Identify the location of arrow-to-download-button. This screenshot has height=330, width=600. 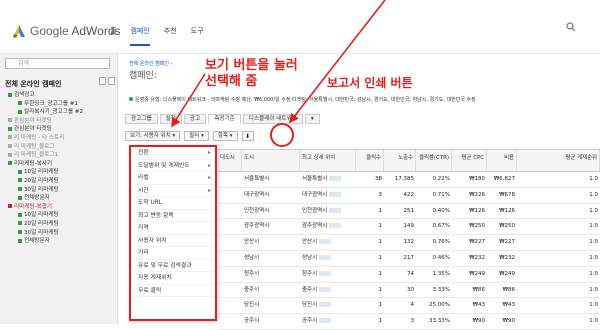
(337, 62).